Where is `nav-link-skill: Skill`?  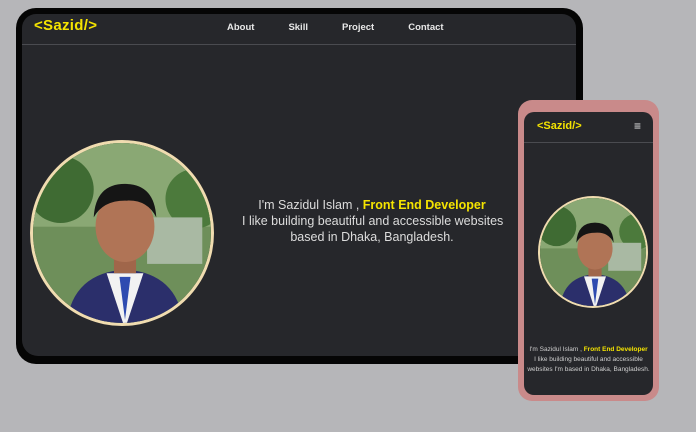 nav-link-skill: Skill is located at coordinates (298, 27).